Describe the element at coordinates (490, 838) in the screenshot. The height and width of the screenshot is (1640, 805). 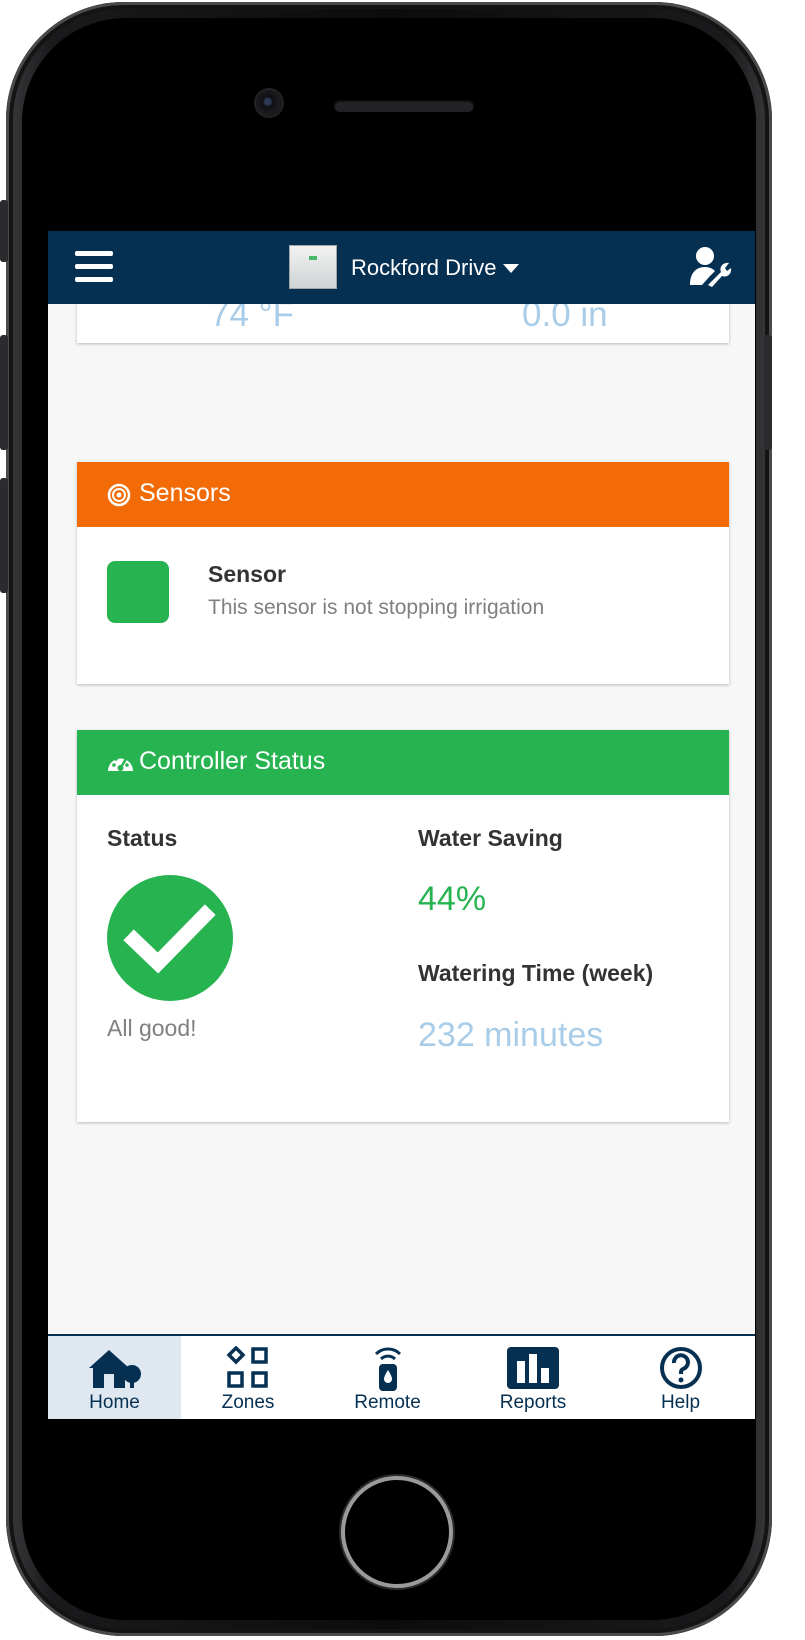
I see `water-saving-label: Water Saving` at that location.